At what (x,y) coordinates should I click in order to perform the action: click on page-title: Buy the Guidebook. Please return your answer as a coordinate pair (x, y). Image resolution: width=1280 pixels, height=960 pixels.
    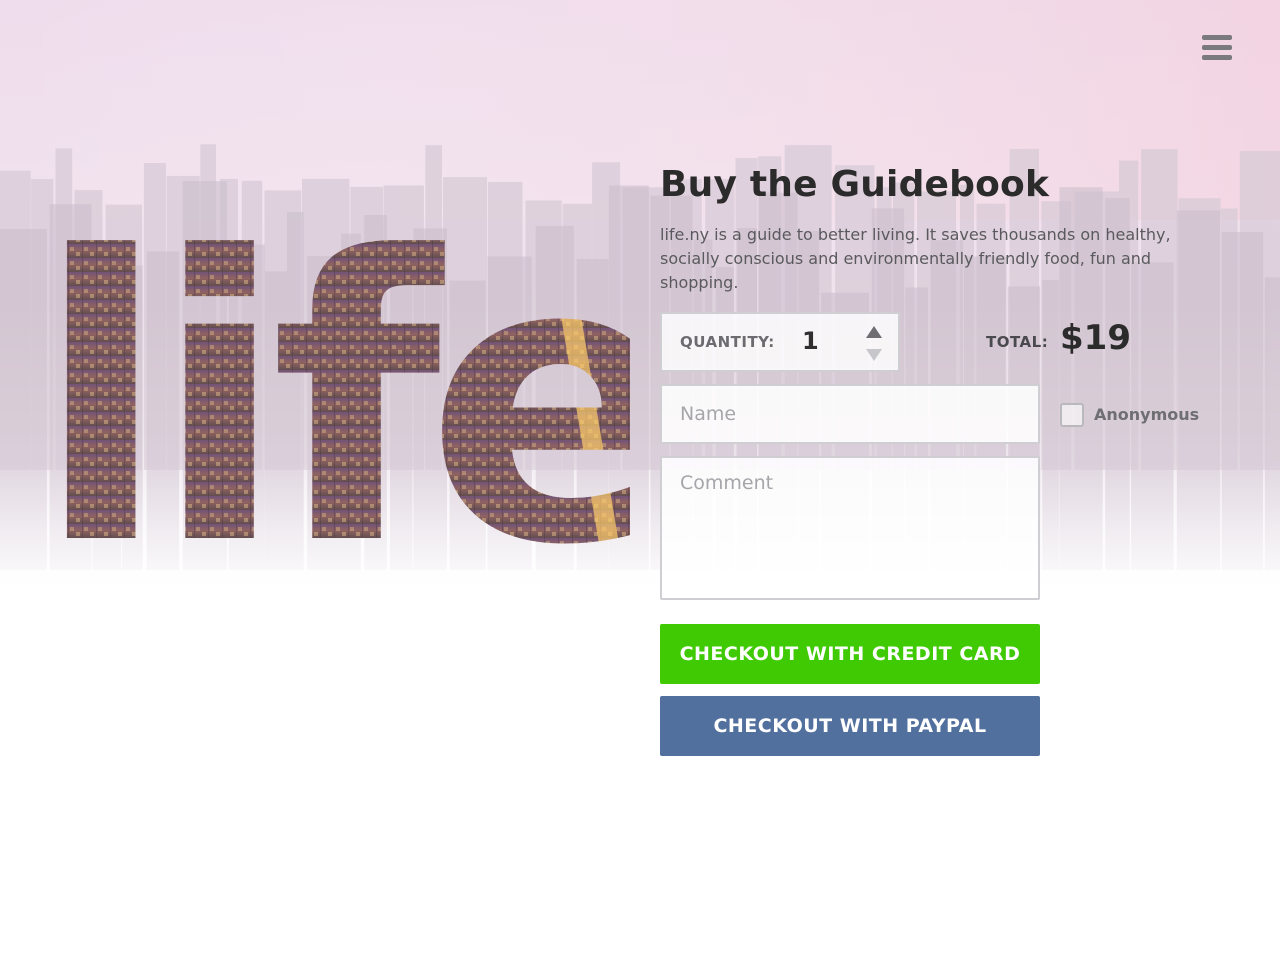
    Looking at the image, I should click on (855, 184).